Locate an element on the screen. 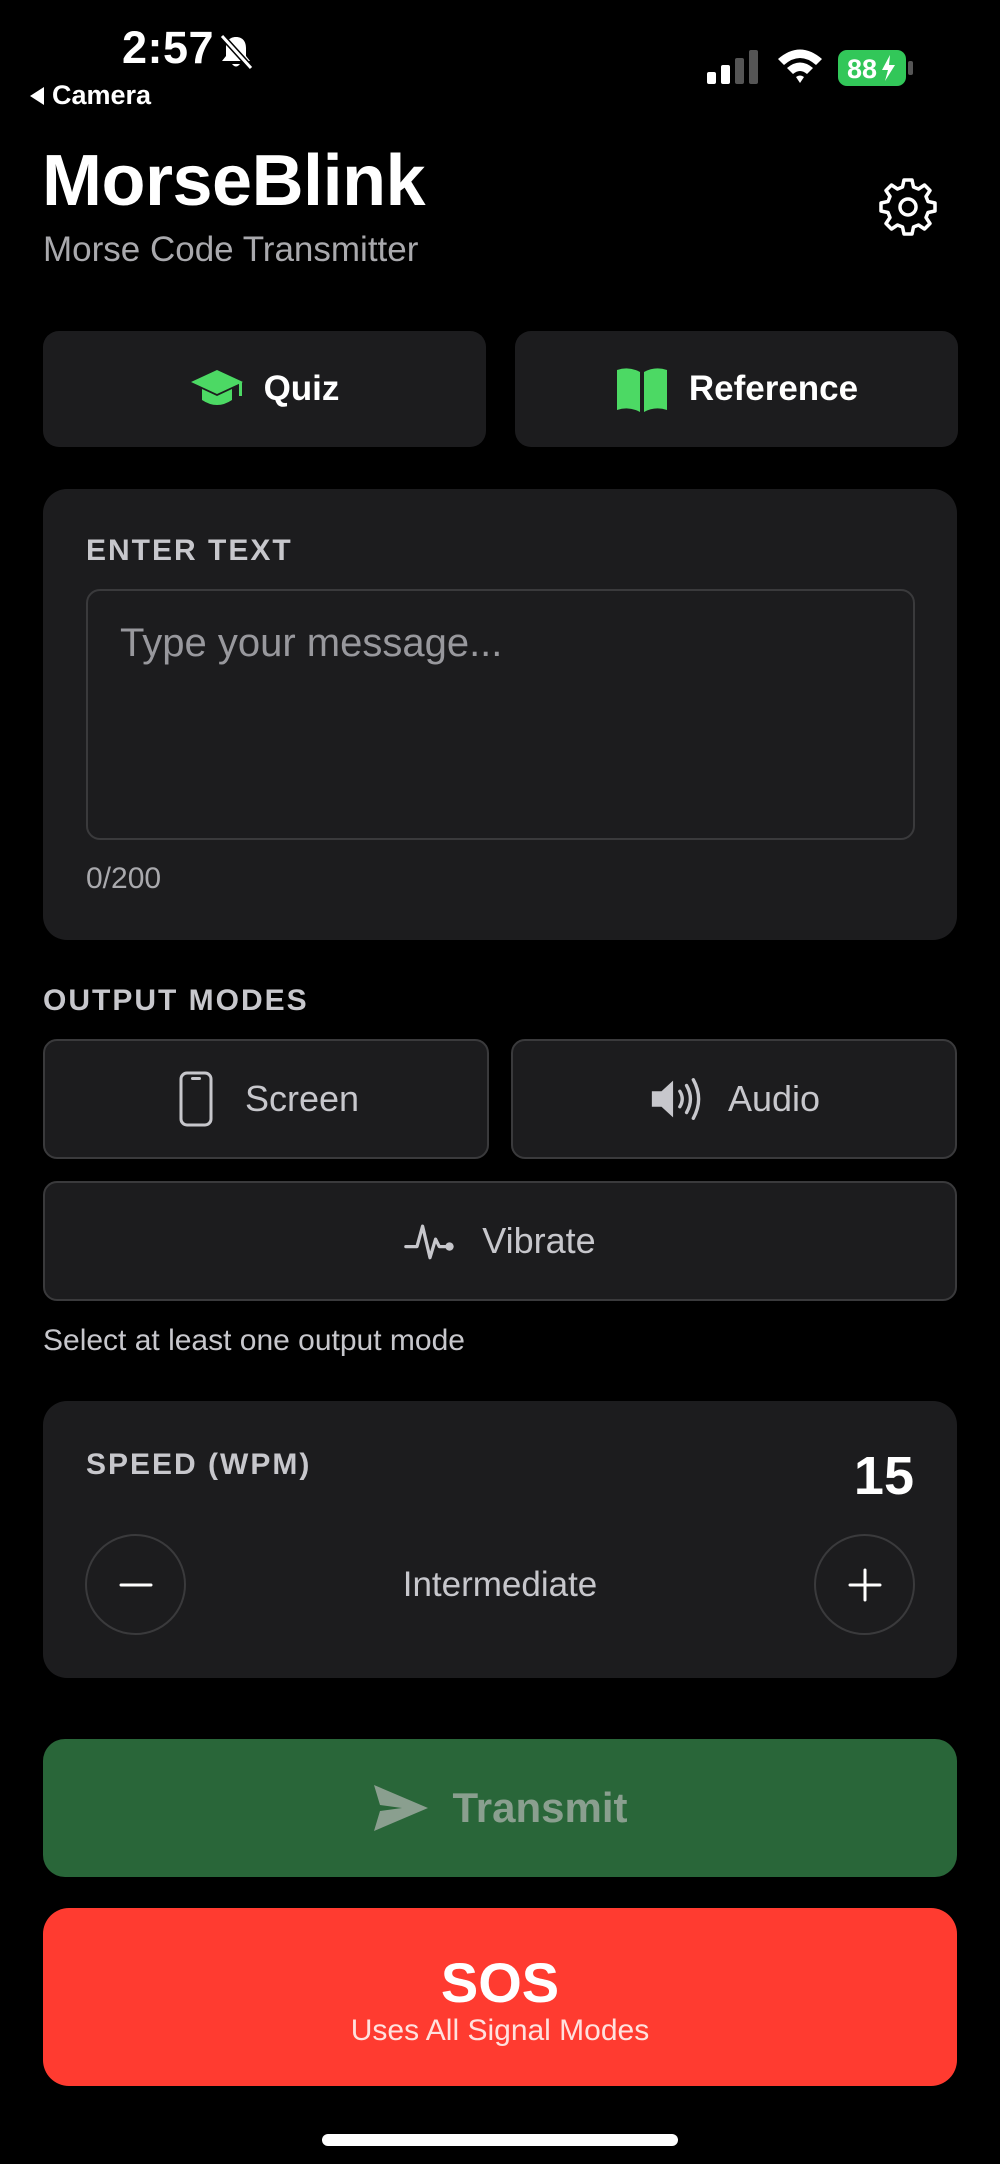  plus-icon is located at coordinates (864, 1584).